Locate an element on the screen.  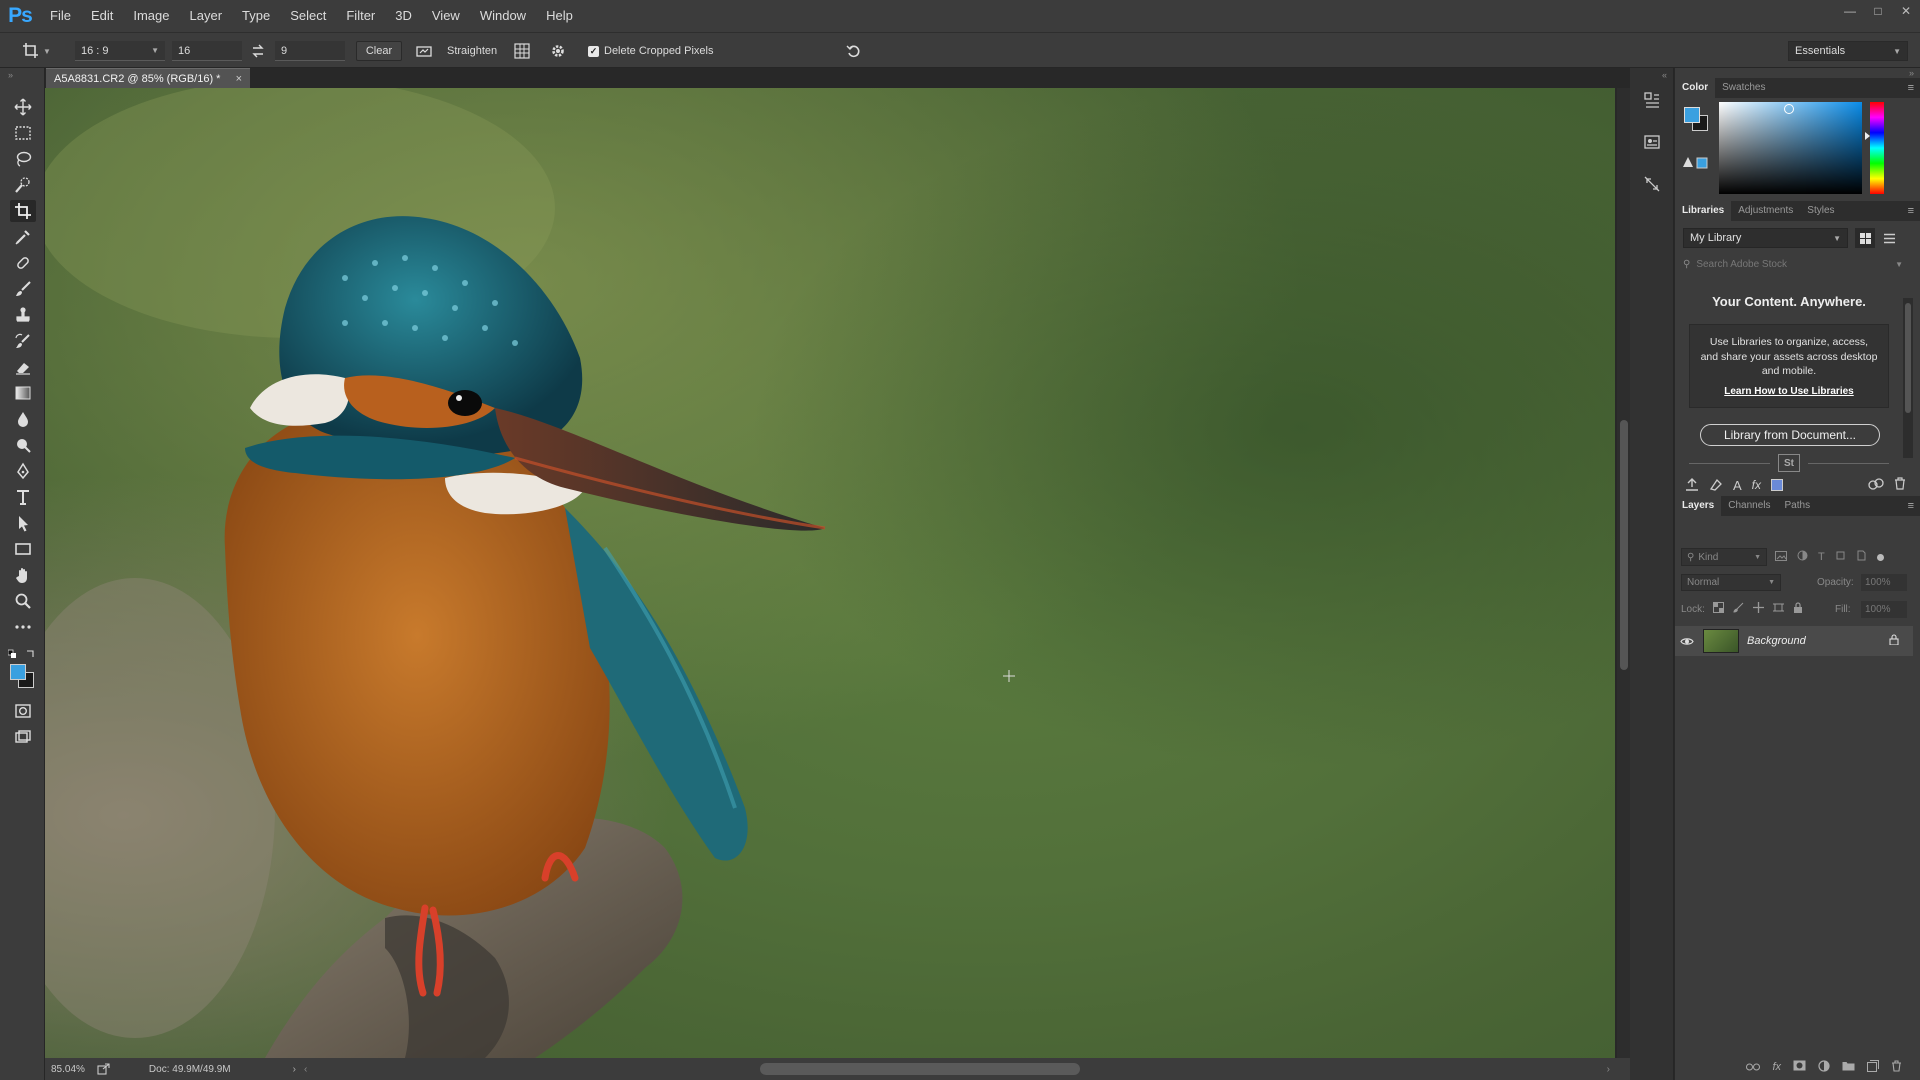
menu-help: Help is located at coordinates (559, 16).